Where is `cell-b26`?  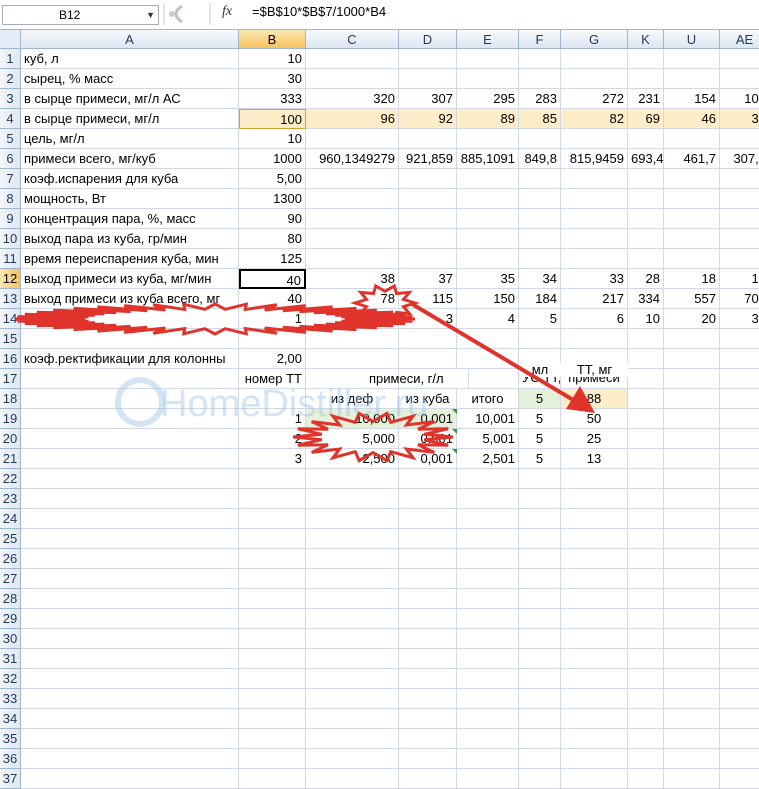 cell-b26 is located at coordinates (272, 559).